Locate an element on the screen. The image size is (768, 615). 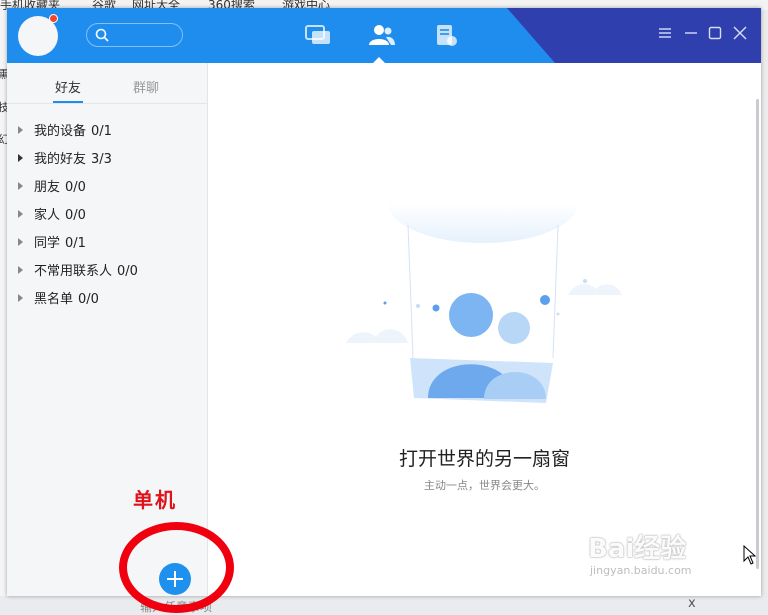
close-icon is located at coordinates (740, 33).